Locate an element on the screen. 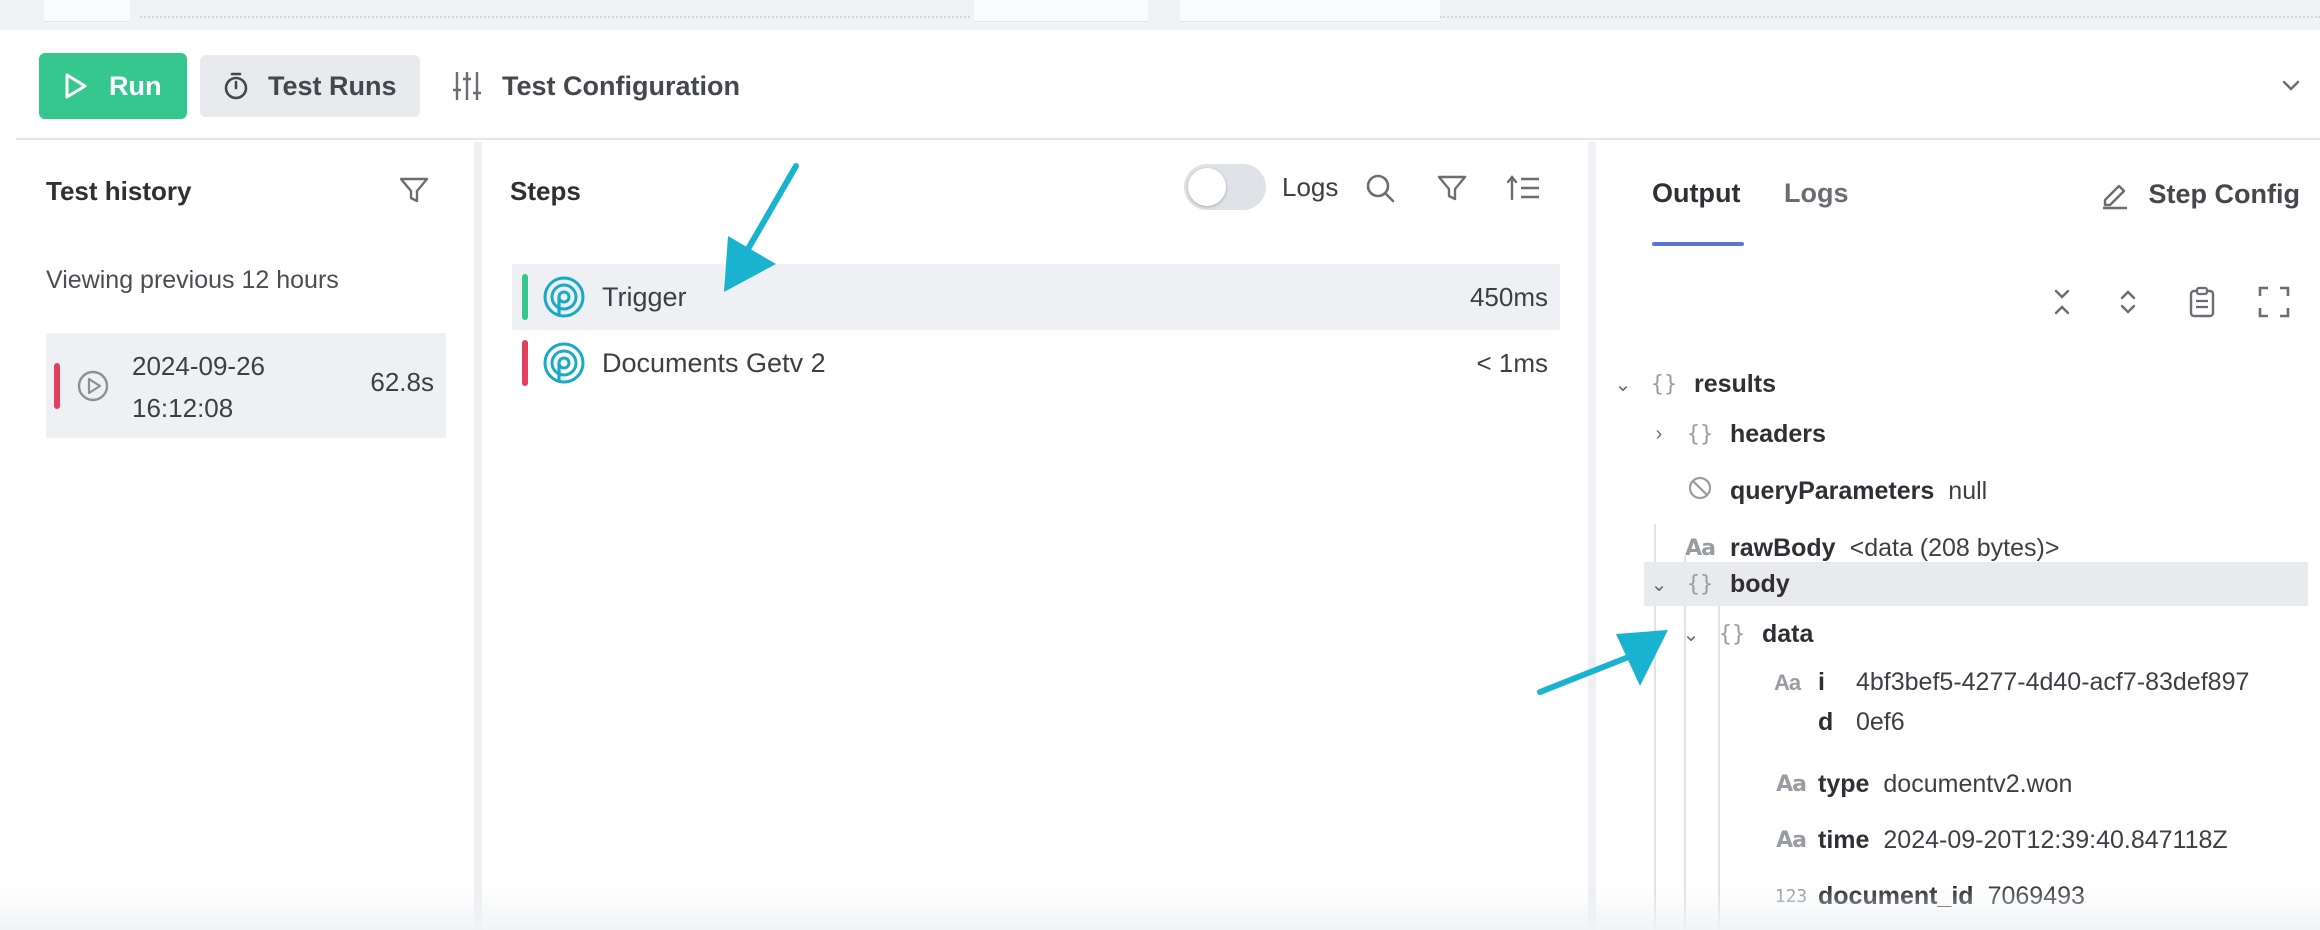 The width and height of the screenshot is (2320, 930). top-strip-segment is located at coordinates (1061, 11).